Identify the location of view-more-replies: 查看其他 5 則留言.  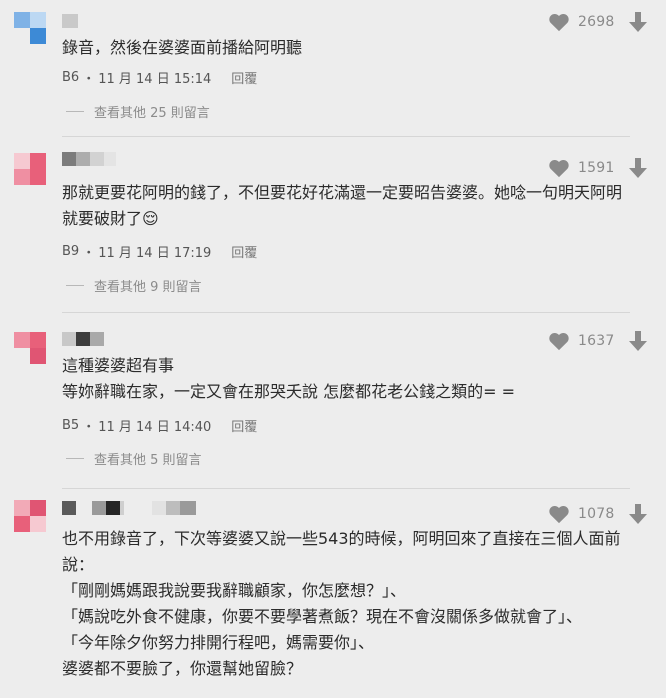
(134, 458).